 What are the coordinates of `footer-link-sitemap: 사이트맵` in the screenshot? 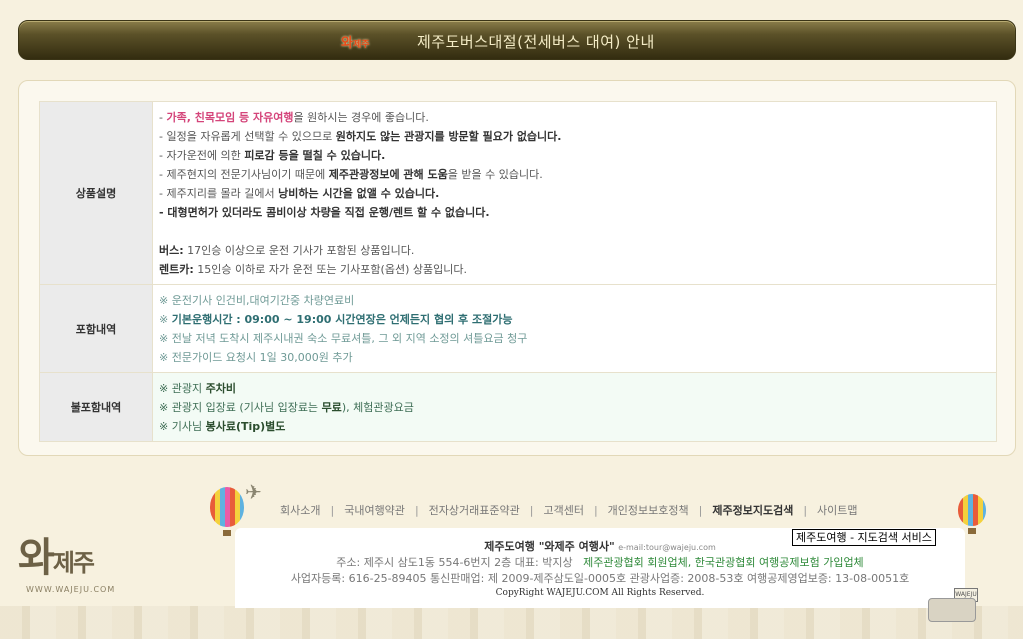 It's located at (837, 510).